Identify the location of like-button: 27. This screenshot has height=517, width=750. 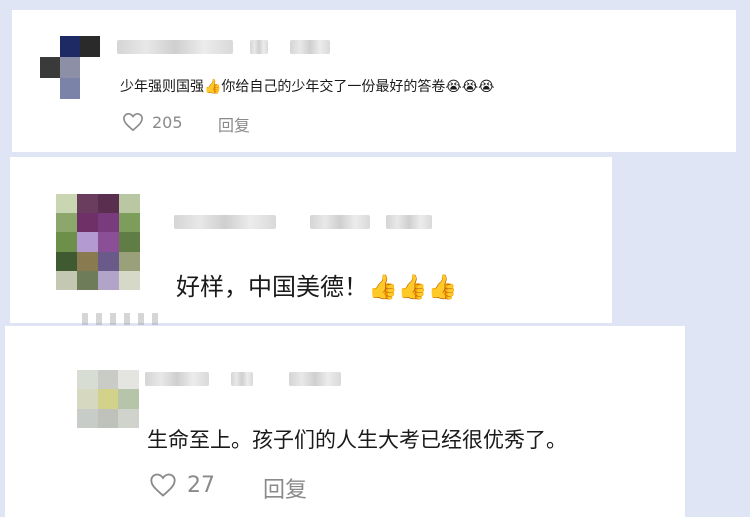
(182, 485).